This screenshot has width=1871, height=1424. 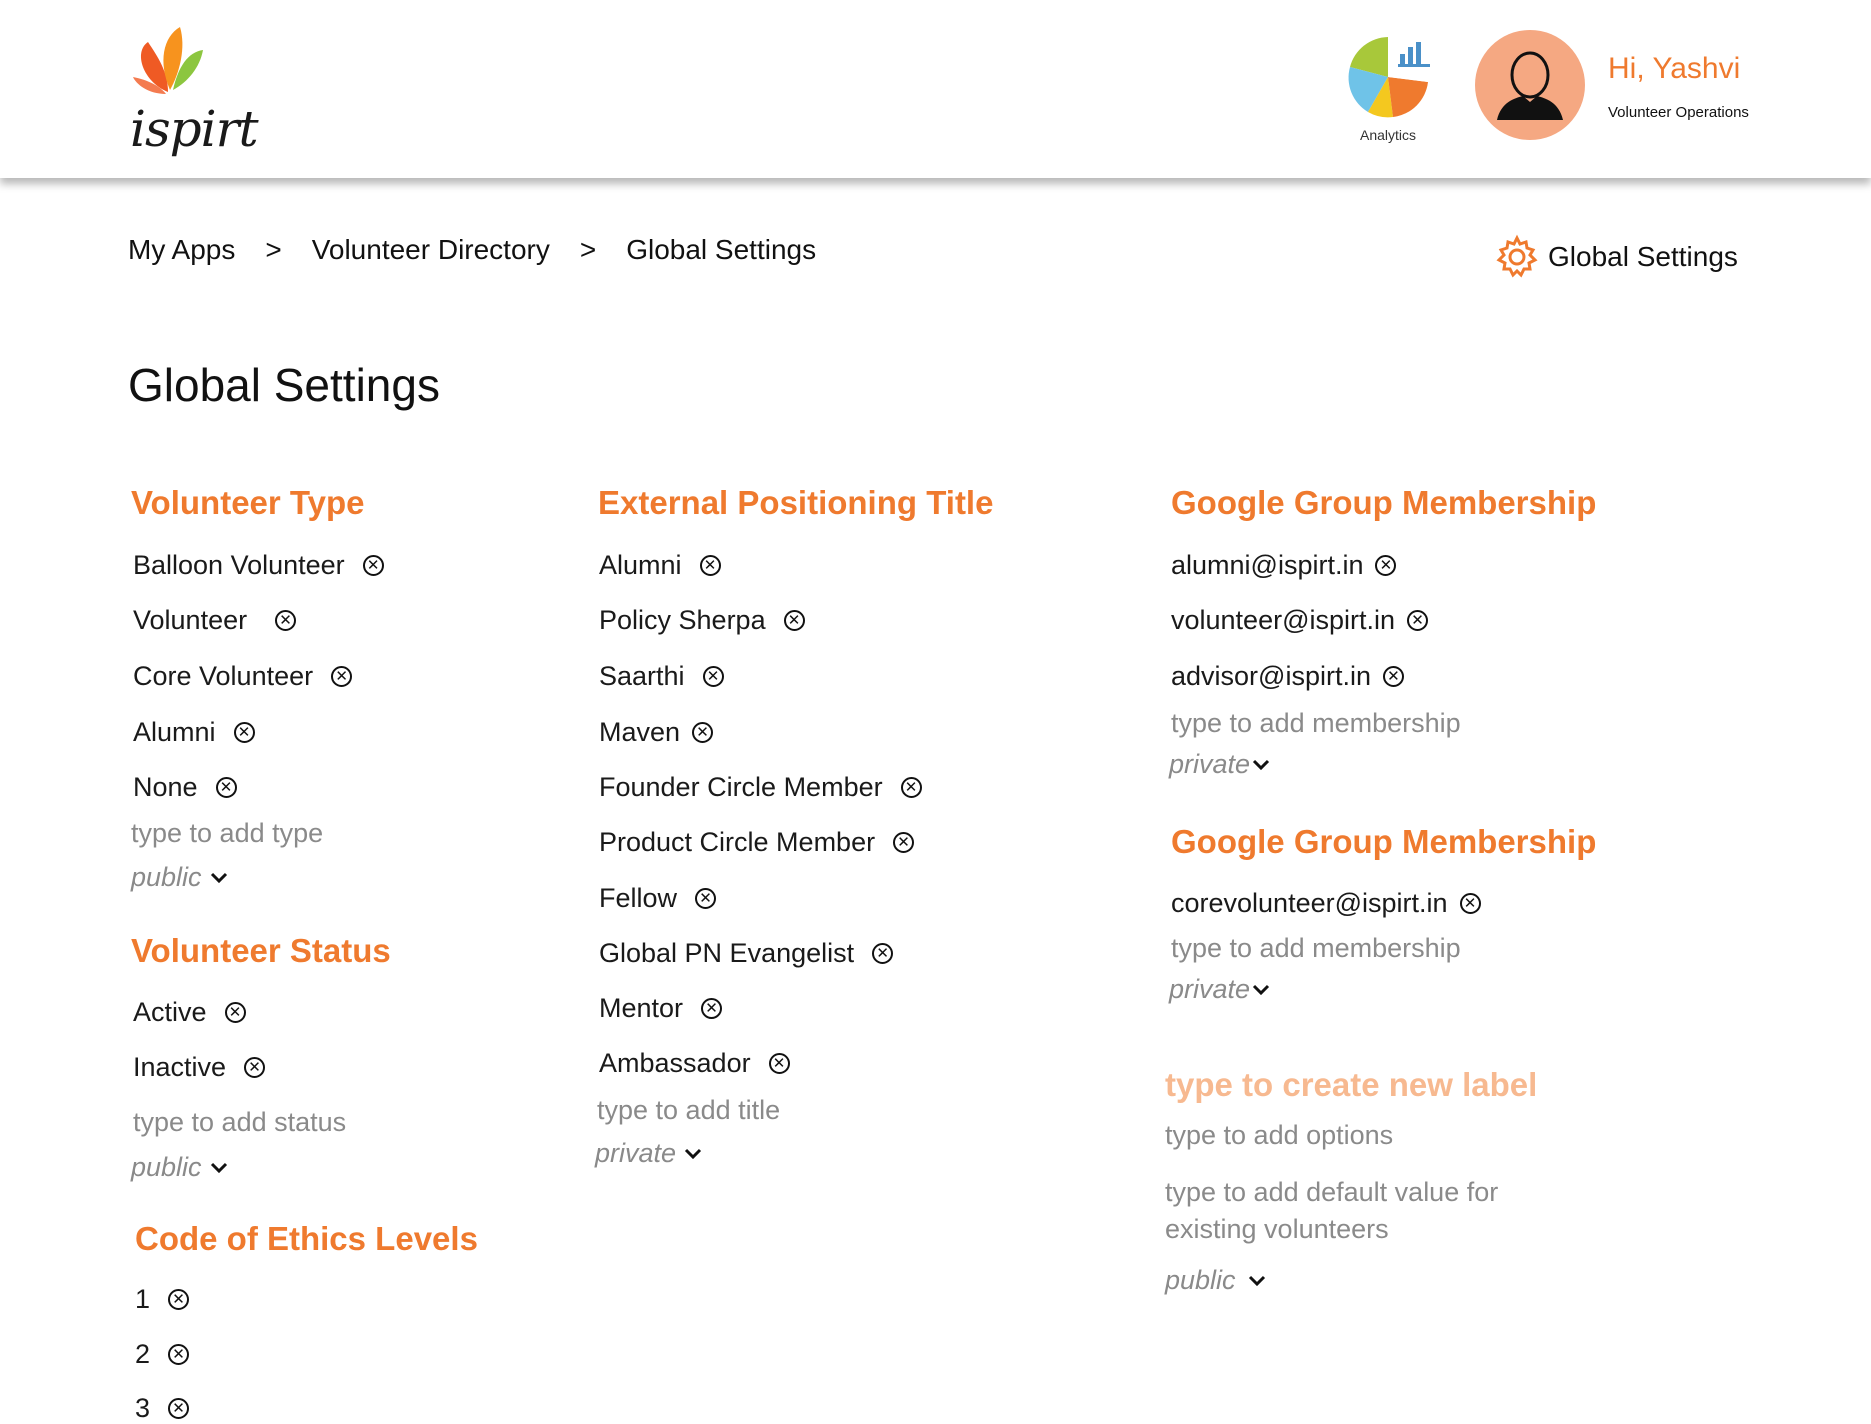 What do you see at coordinates (757, 842) in the screenshot?
I see `external-title-item: Product Circle Member ✕` at bounding box center [757, 842].